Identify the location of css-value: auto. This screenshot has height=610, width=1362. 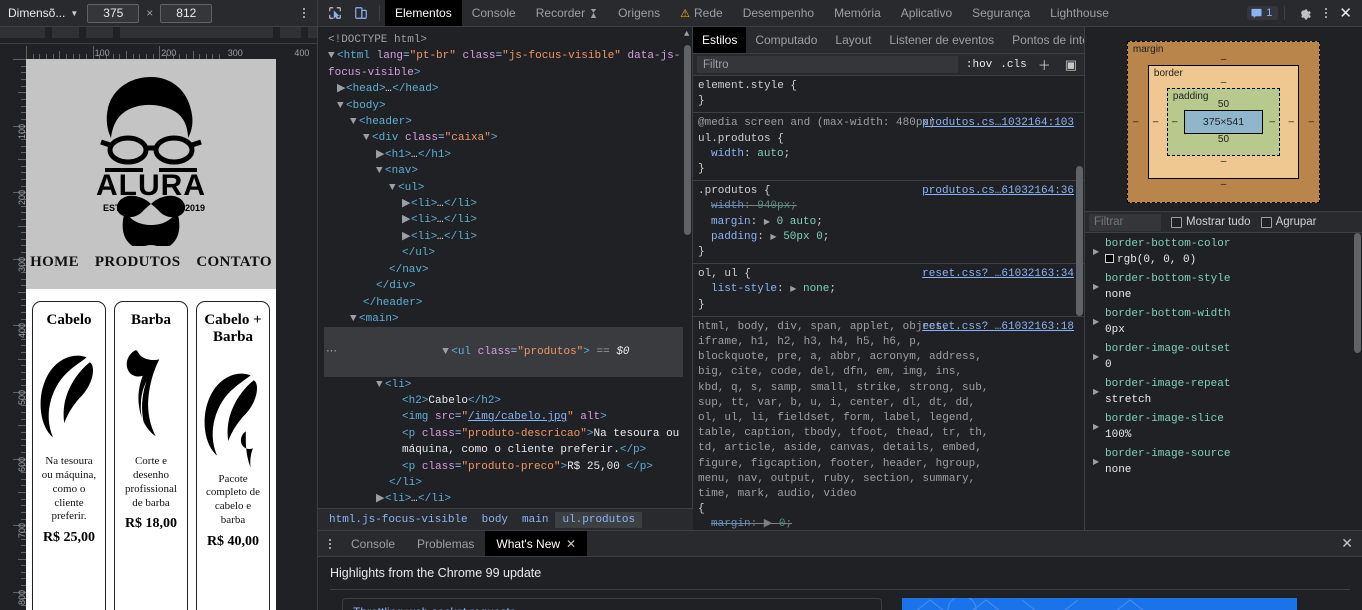
(770, 154).